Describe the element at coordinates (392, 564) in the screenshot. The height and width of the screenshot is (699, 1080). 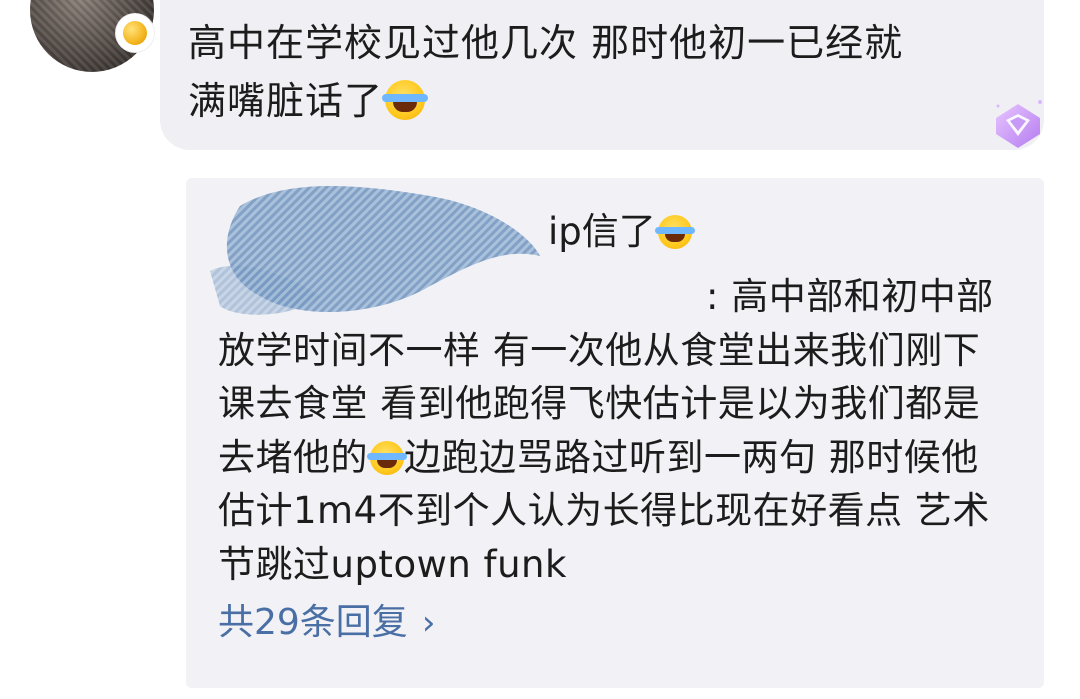
I see `reply-line-6: 节跳过uptown funk` at that location.